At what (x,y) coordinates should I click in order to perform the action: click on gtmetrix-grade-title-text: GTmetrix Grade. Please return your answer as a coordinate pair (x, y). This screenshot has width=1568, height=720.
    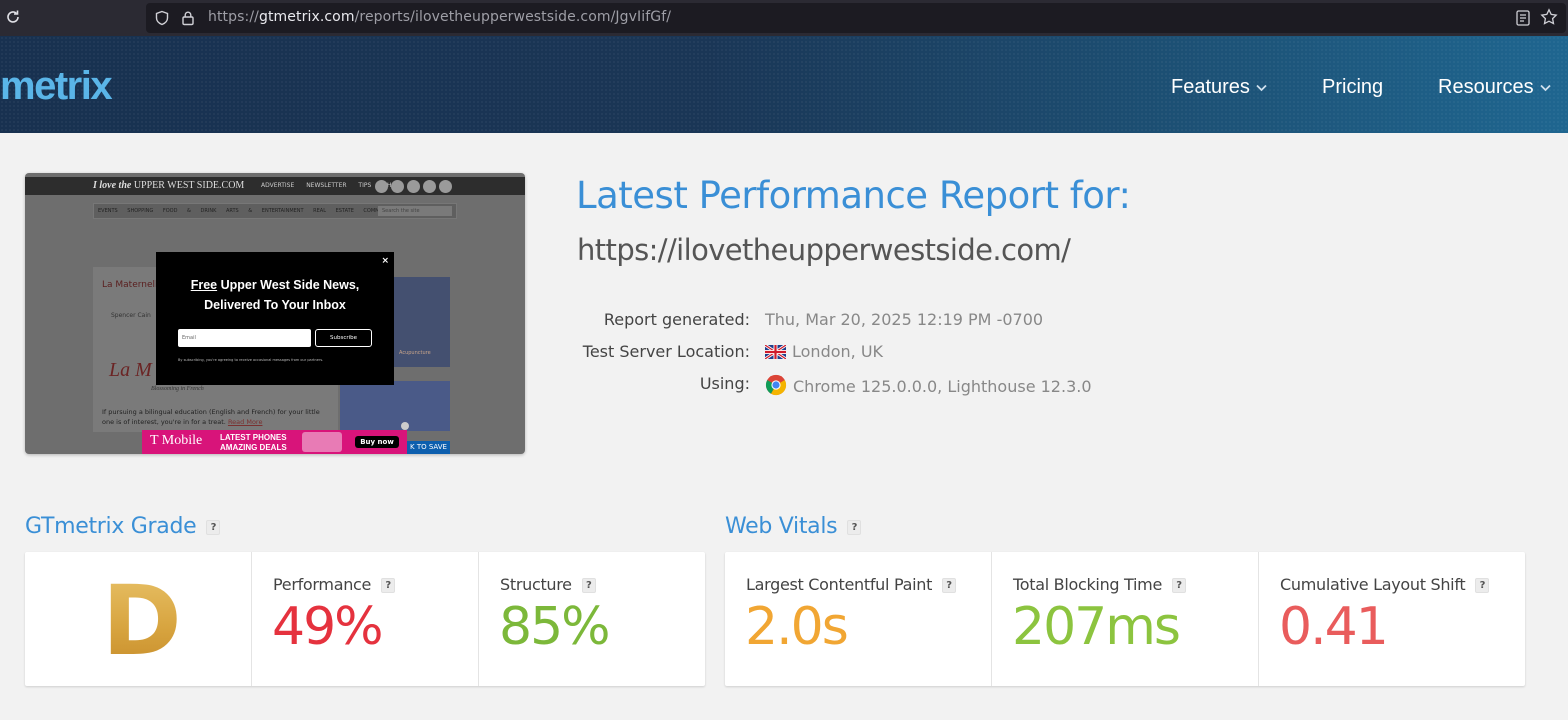
    Looking at the image, I should click on (111, 526).